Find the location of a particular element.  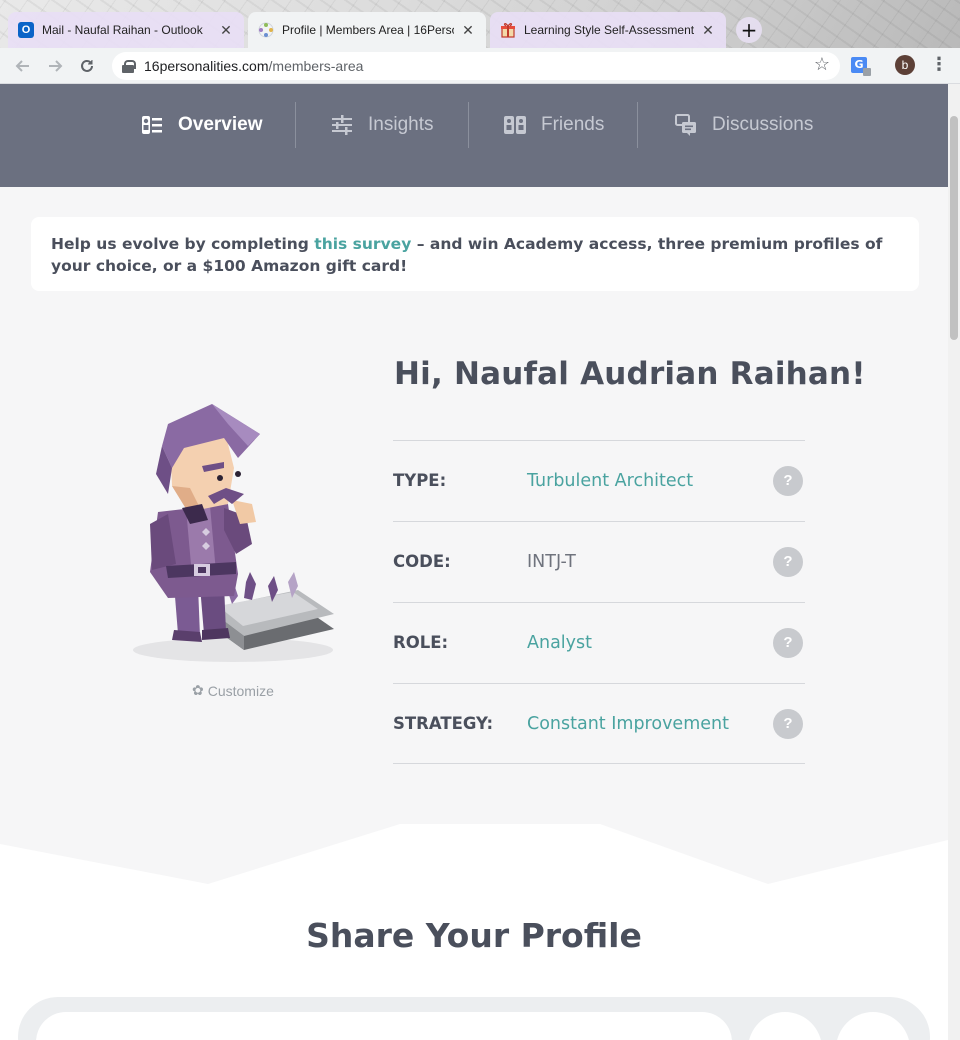

profile-avatar: b is located at coordinates (905, 65).